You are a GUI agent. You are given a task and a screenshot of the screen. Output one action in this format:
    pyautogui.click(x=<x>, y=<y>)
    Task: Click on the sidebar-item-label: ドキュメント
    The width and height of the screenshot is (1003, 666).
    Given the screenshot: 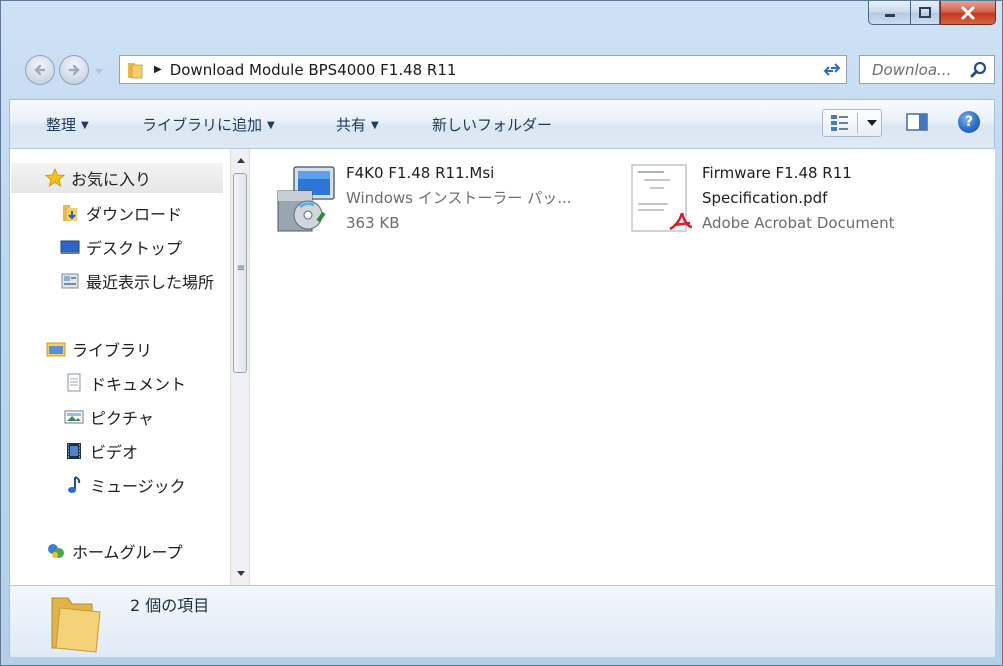 What is the action you would take?
    pyautogui.click(x=138, y=384)
    